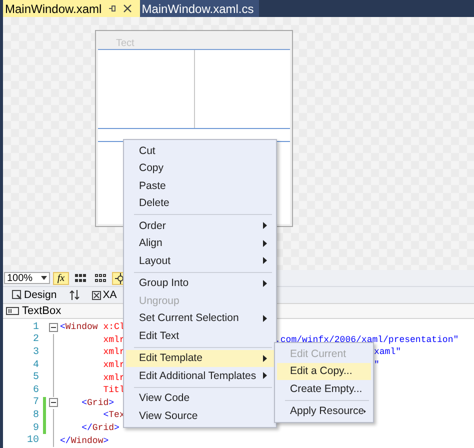 The width and height of the screenshot is (474, 448). Describe the element at coordinates (34, 295) in the screenshot. I see `design-tab: Design` at that location.